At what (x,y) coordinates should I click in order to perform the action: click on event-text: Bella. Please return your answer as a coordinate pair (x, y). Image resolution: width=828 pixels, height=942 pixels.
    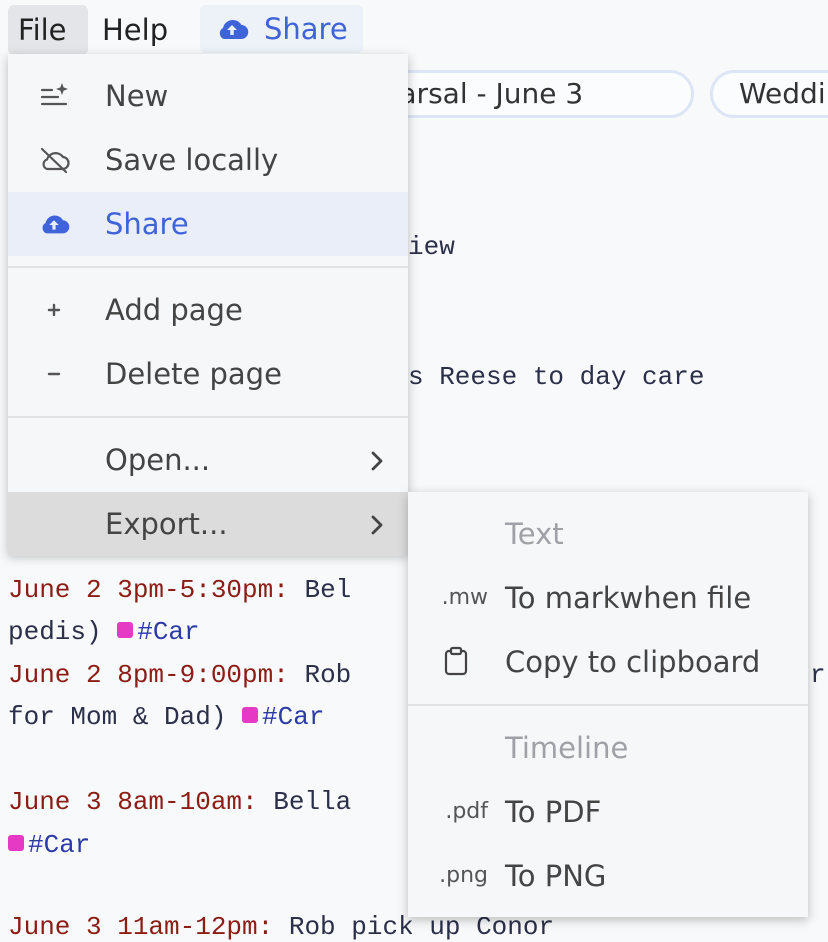
    Looking at the image, I should click on (304, 802).